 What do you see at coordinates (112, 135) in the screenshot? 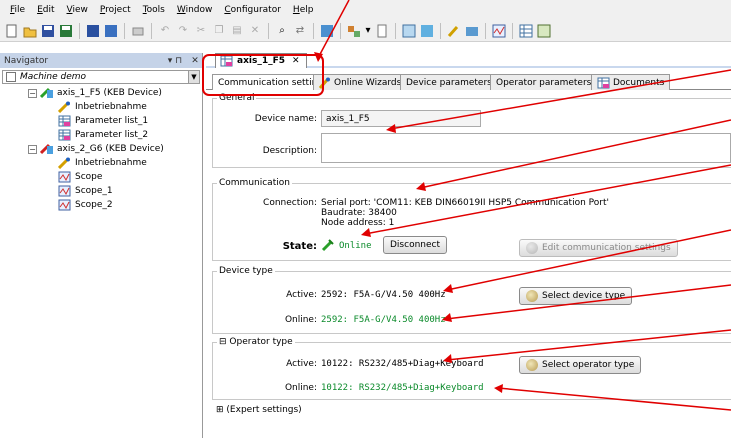
I see `tree-item-label: Parameter list_2` at bounding box center [112, 135].